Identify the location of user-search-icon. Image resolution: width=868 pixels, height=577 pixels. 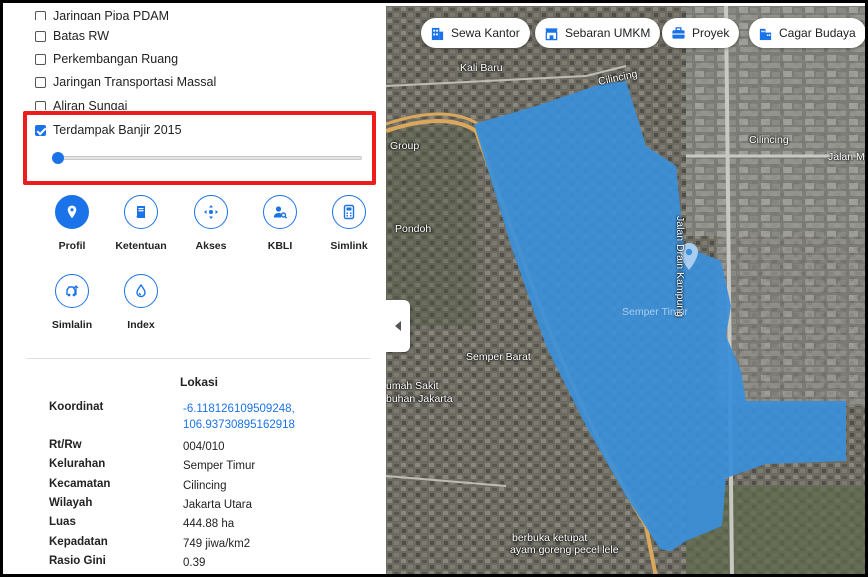
(280, 212).